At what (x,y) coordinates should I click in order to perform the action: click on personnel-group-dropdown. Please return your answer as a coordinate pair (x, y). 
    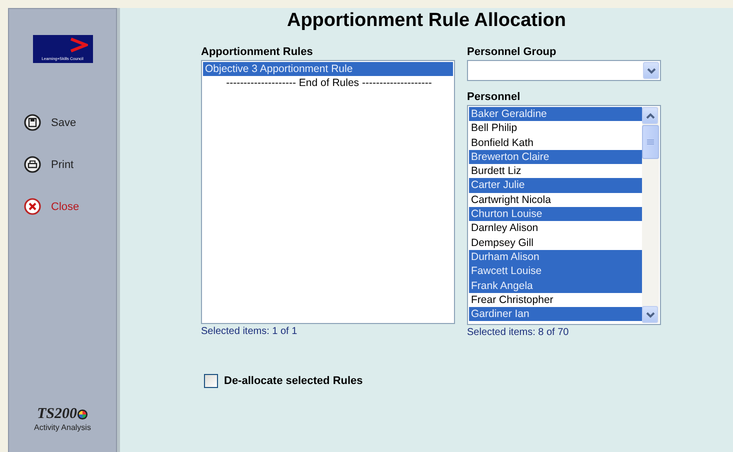
    Looking at the image, I should click on (564, 70).